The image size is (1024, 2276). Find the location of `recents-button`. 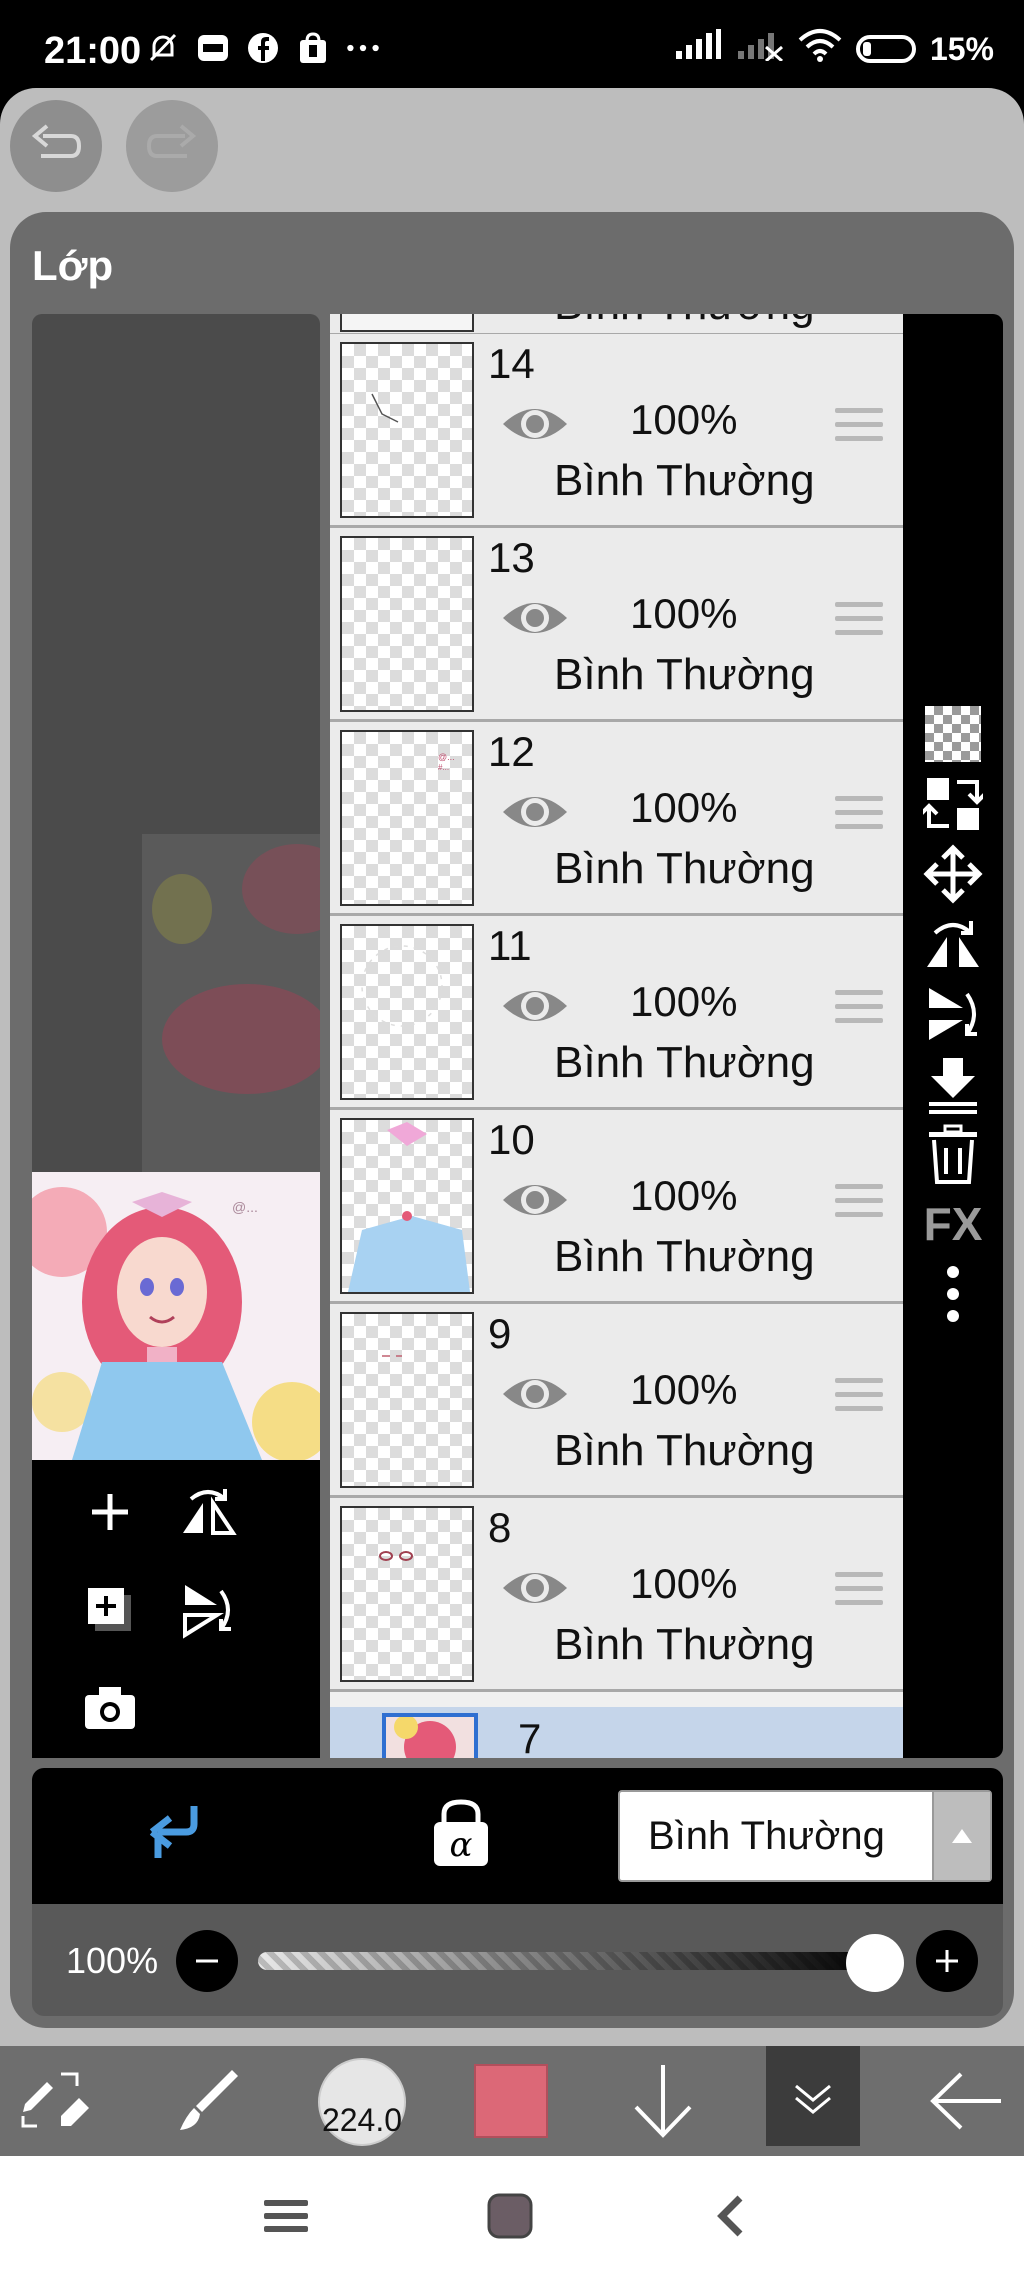

recents-button is located at coordinates (286, 2216).